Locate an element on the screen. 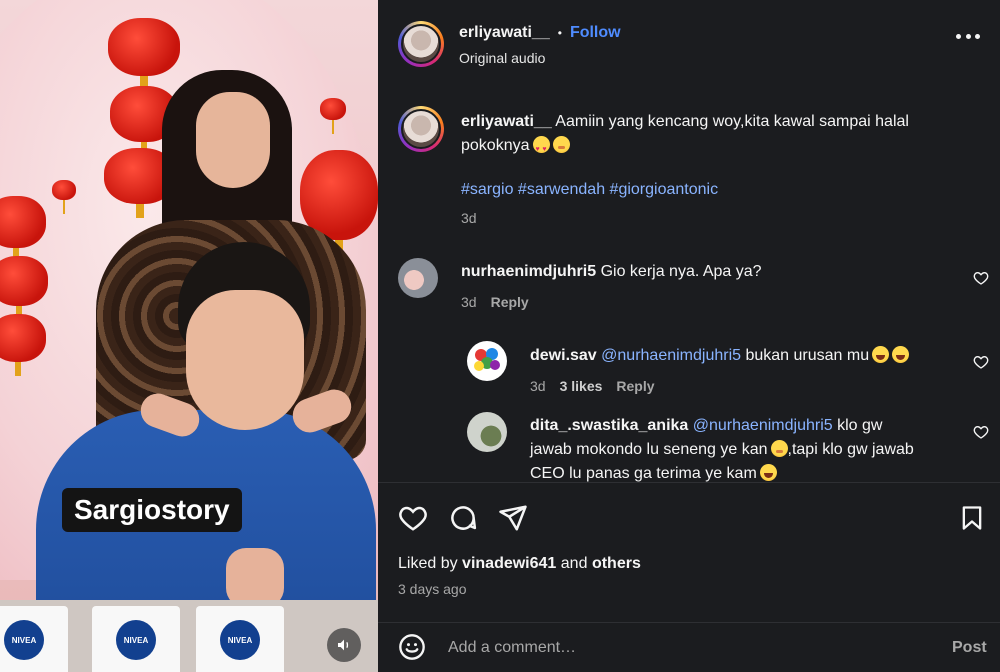 This screenshot has width=1000, height=672. save-bookmark-icon is located at coordinates (972, 518).